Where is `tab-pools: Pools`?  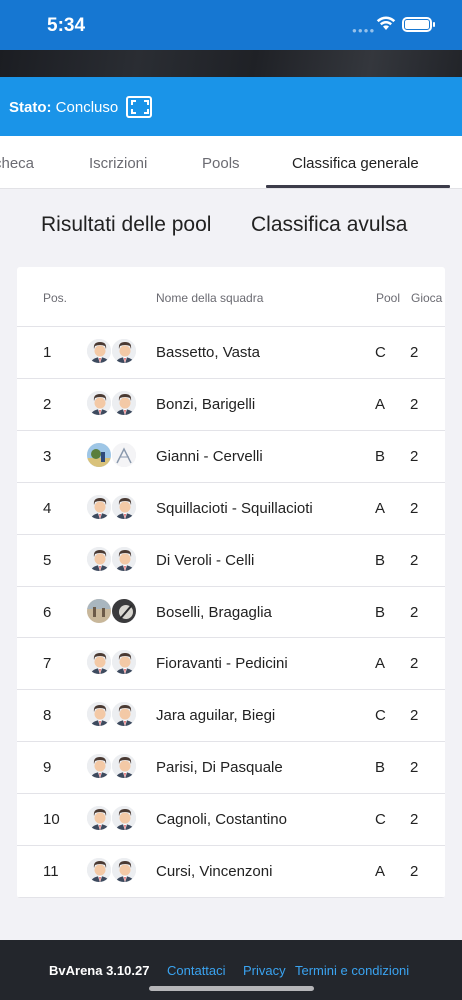
tab-pools: Pools is located at coordinates (221, 163).